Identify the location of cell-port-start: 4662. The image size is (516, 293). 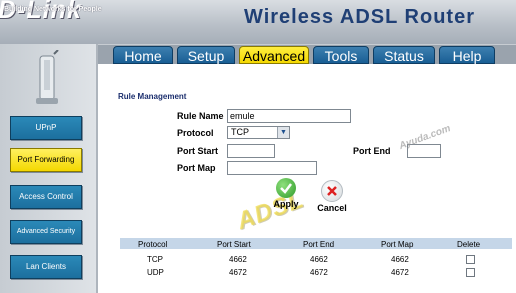
(238, 259).